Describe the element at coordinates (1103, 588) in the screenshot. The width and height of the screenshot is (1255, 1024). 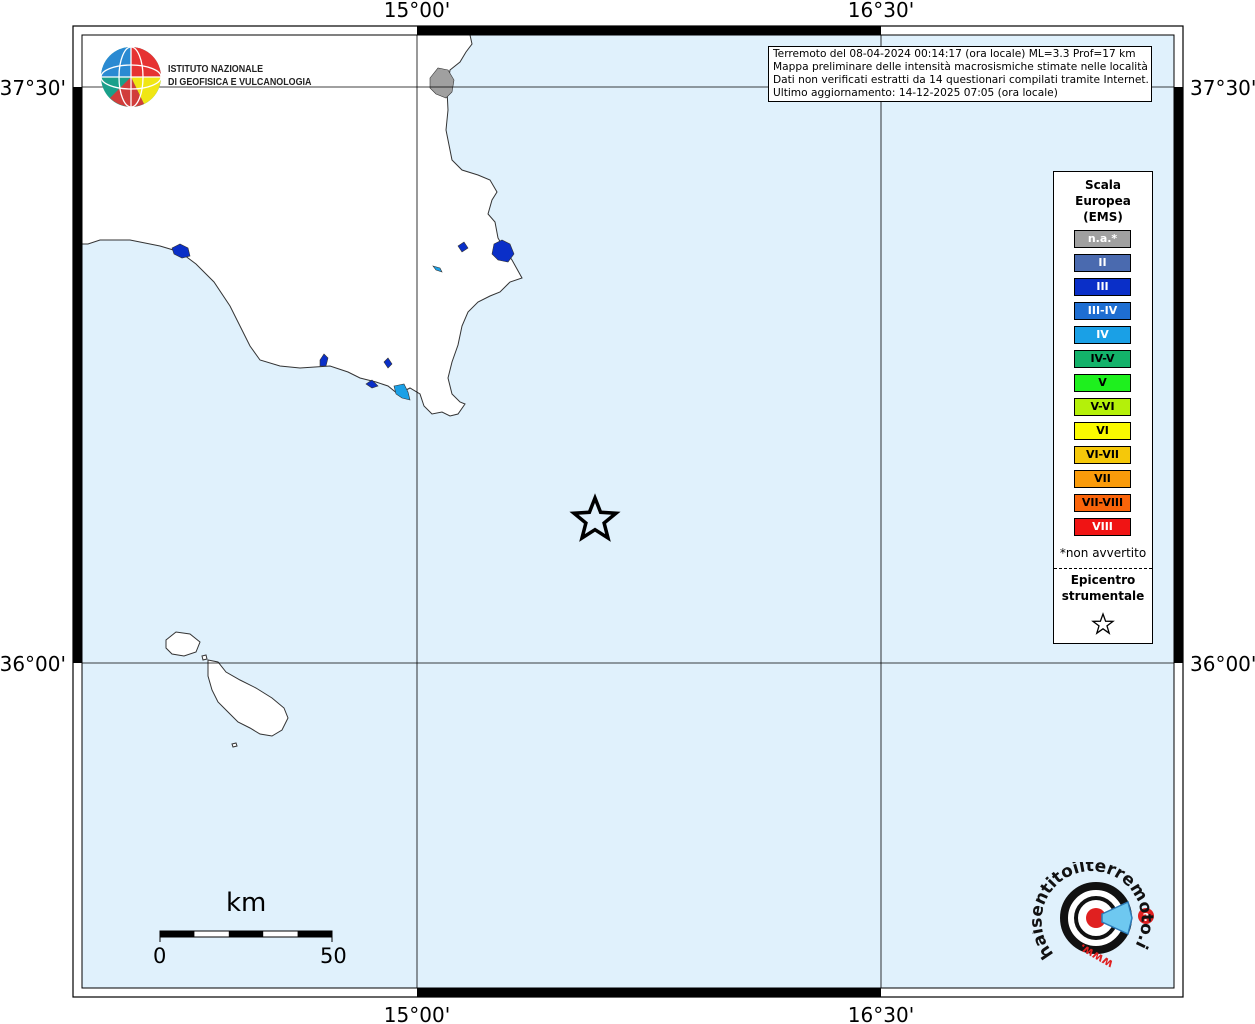
I see `legend-epicenter-label: Epicentro strumentale` at that location.